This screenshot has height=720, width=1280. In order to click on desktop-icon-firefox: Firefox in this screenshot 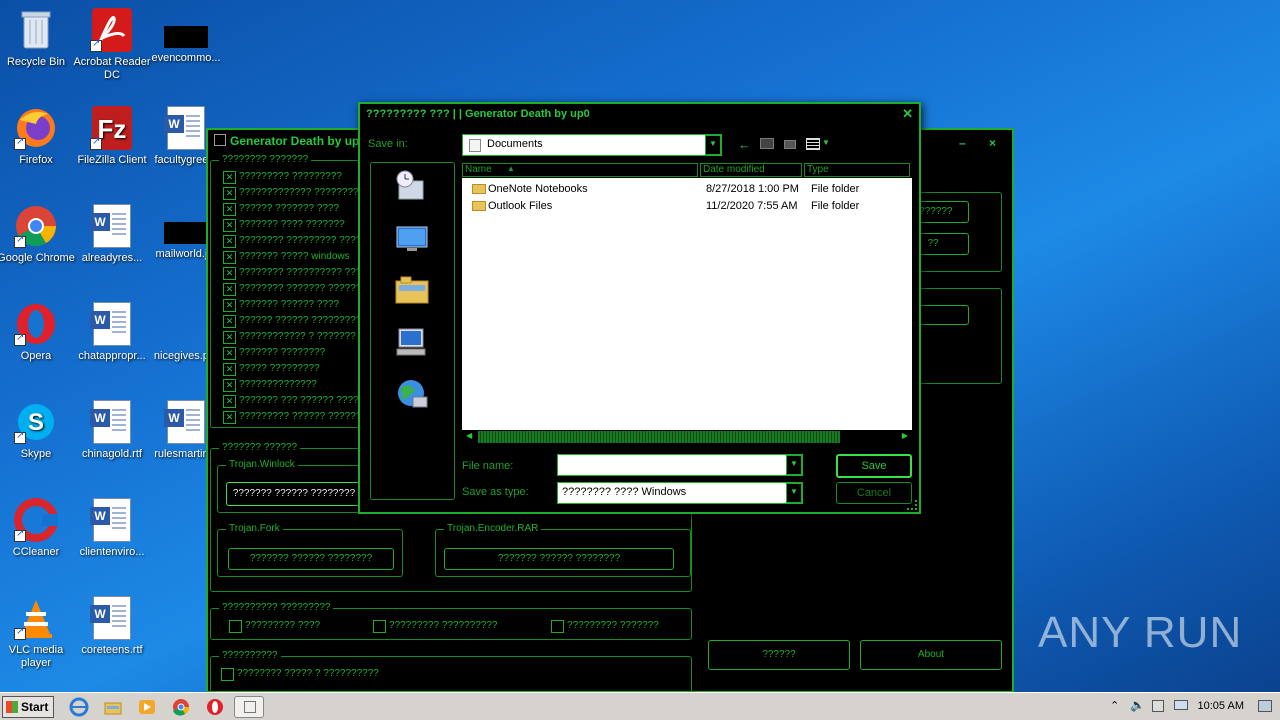, I will do `click(38, 136)`.